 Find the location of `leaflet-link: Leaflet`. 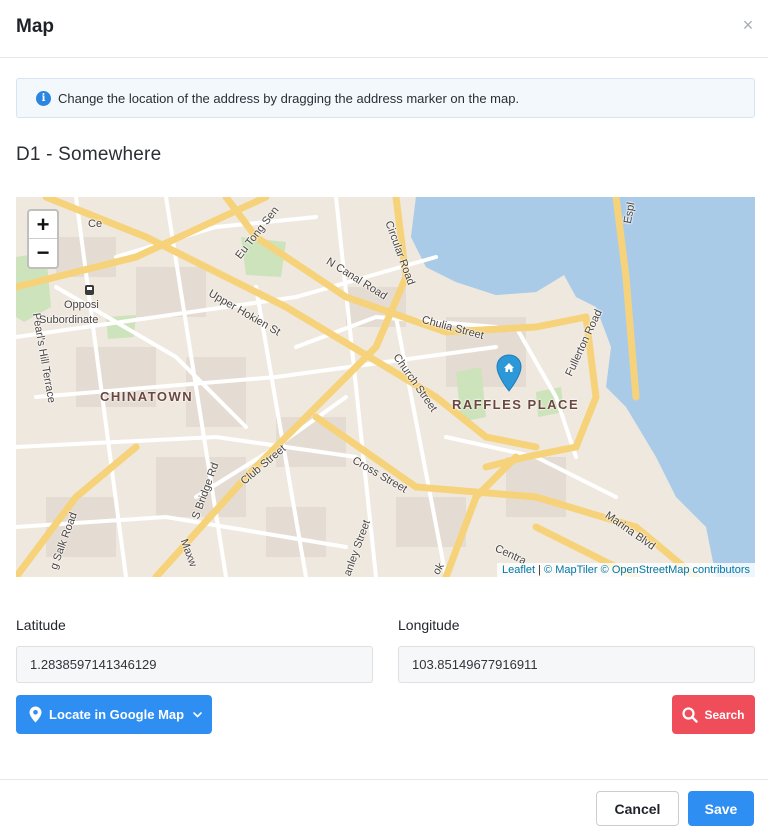

leaflet-link: Leaflet is located at coordinates (518, 570).